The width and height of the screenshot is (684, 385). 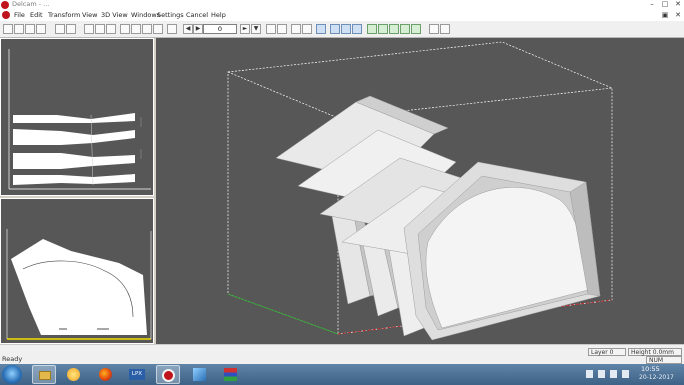 I want to click on menu-cancel: Cancel, so click(x=197, y=15).